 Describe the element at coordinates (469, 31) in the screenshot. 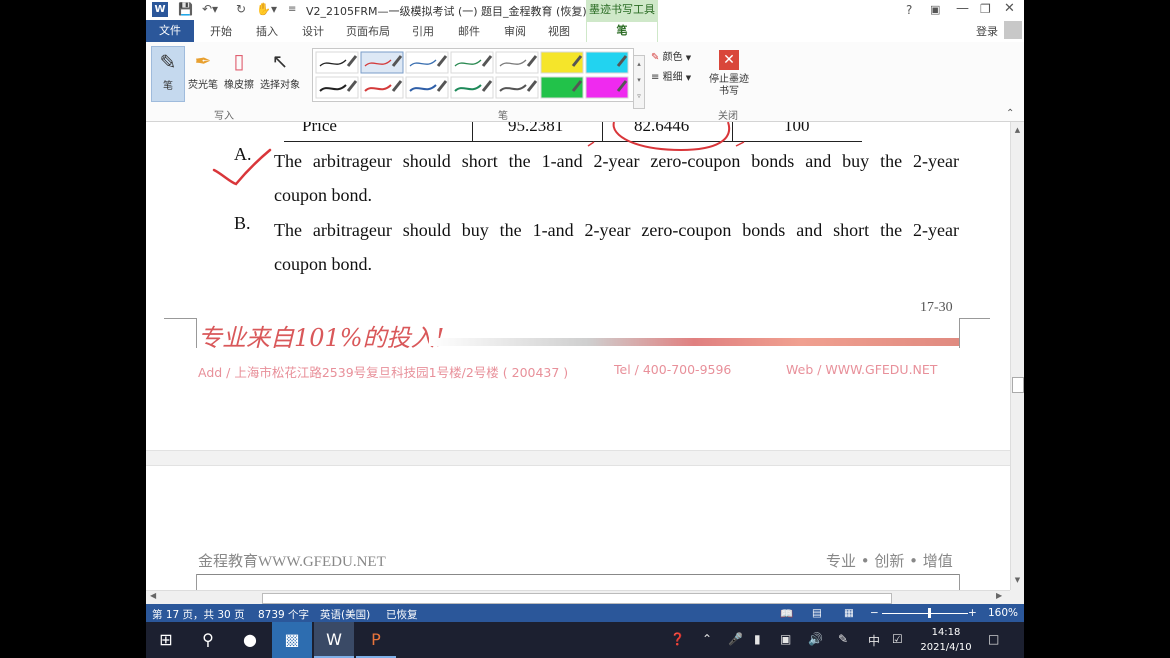

I see `tab-mailings: 邮件` at that location.